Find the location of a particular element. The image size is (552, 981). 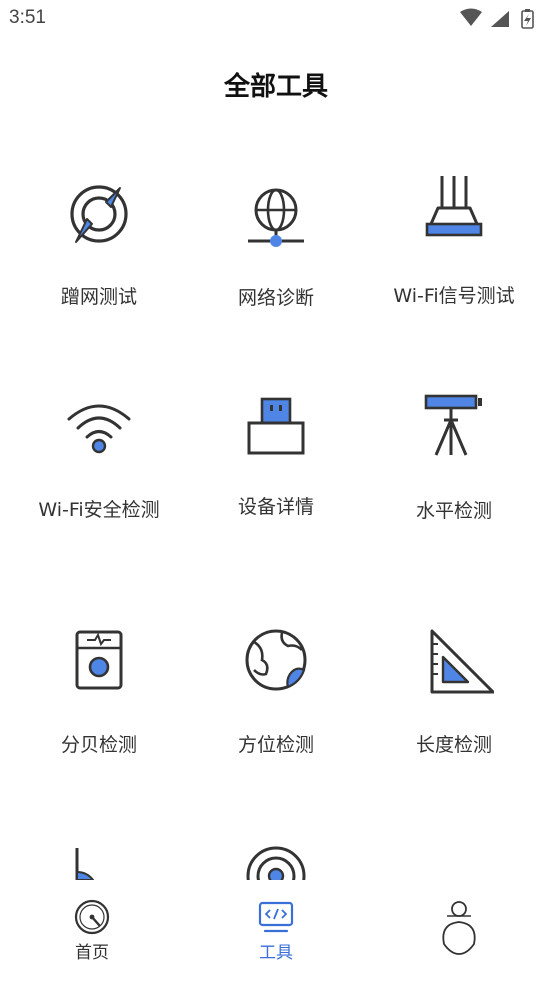

wifi-signal-icon is located at coordinates (471, 17).